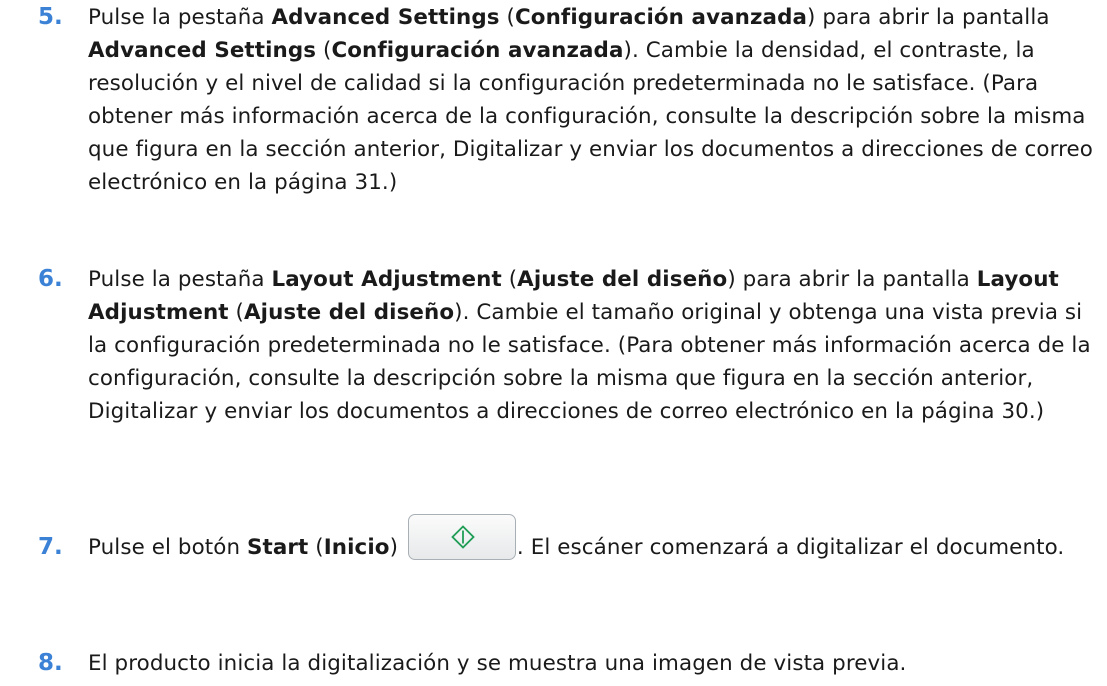 This screenshot has width=1107, height=686. What do you see at coordinates (386, 279) in the screenshot?
I see `bold-term: Layout Adjustment` at bounding box center [386, 279].